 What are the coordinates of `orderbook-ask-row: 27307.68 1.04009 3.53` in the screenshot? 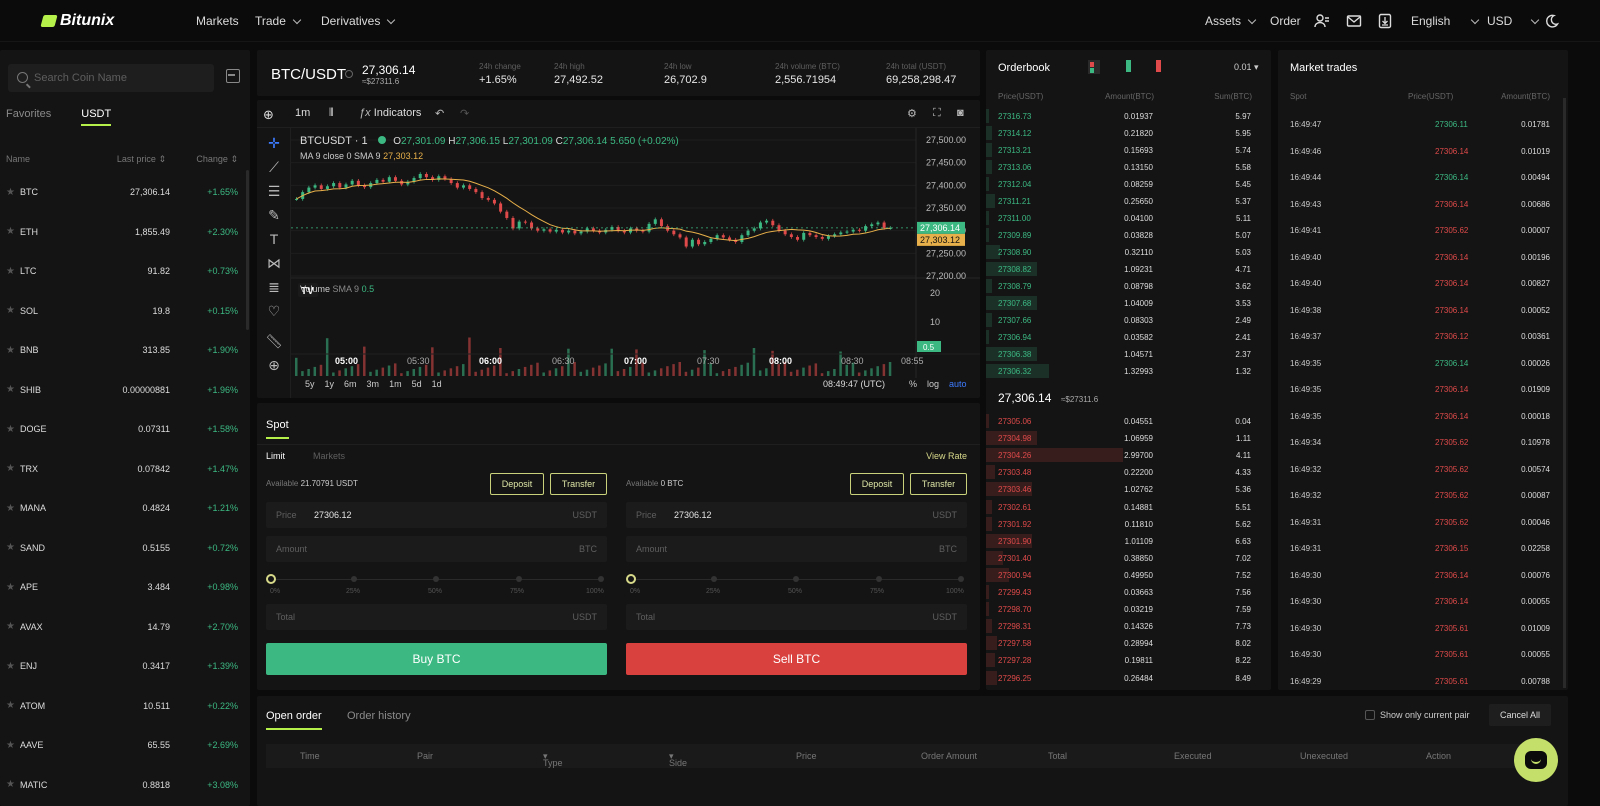 It's located at (1128, 303).